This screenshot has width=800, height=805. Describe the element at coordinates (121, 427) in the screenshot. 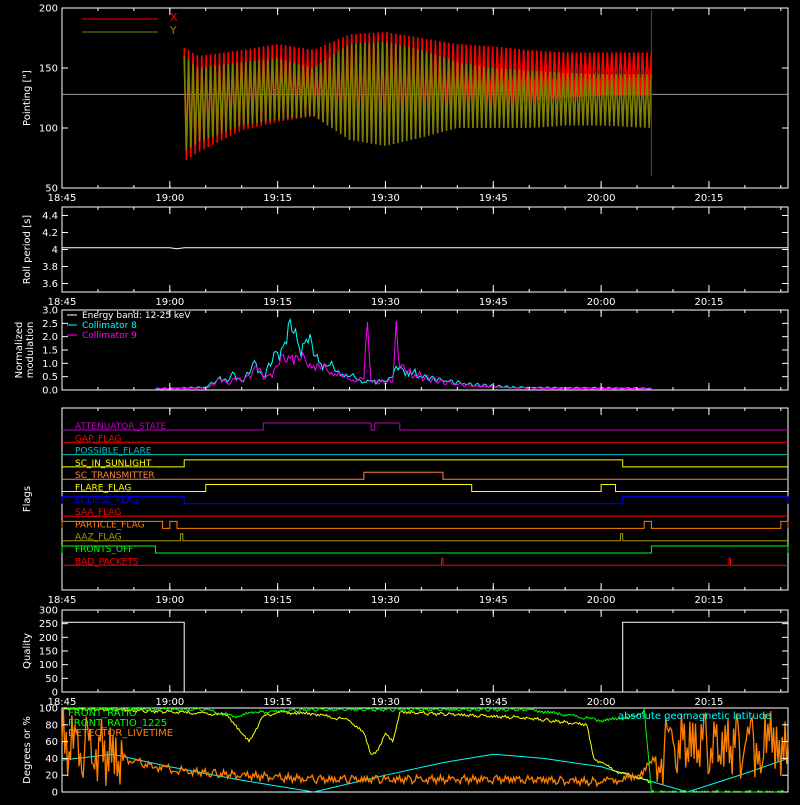

I see `flag-label: ATTENUATOR_STATE` at that location.